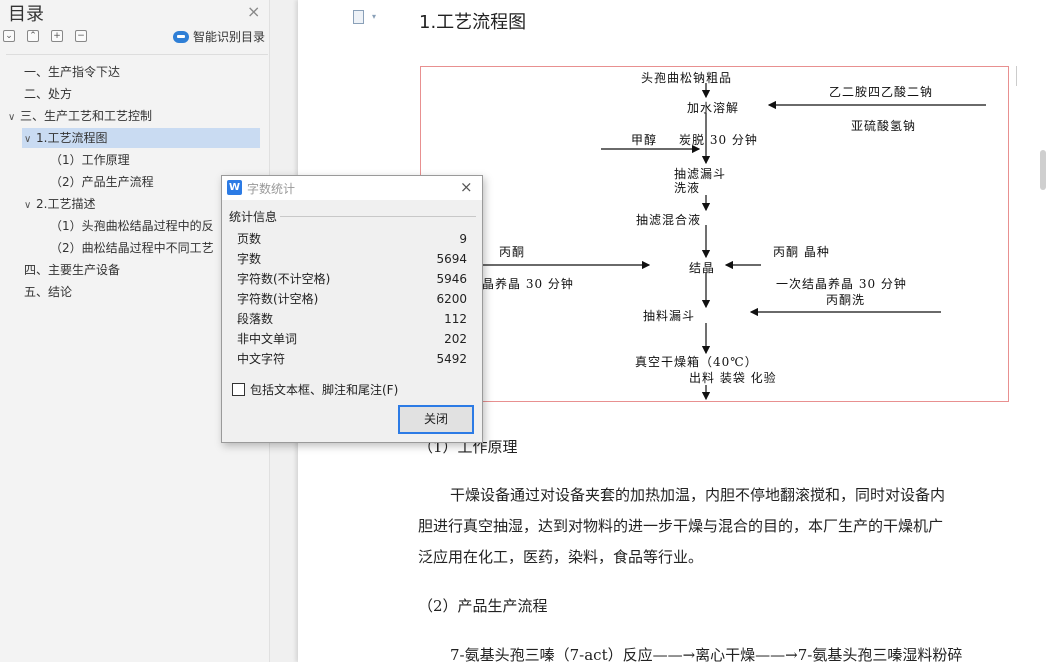 This screenshot has height=662, width=1049. Describe the element at coordinates (706, 654) in the screenshot. I see `paragraph-line: 7-氨基头孢三嗪（7-act）反应——→离心干燥——→7-氨基头孢三嗪湿料粉碎` at that location.